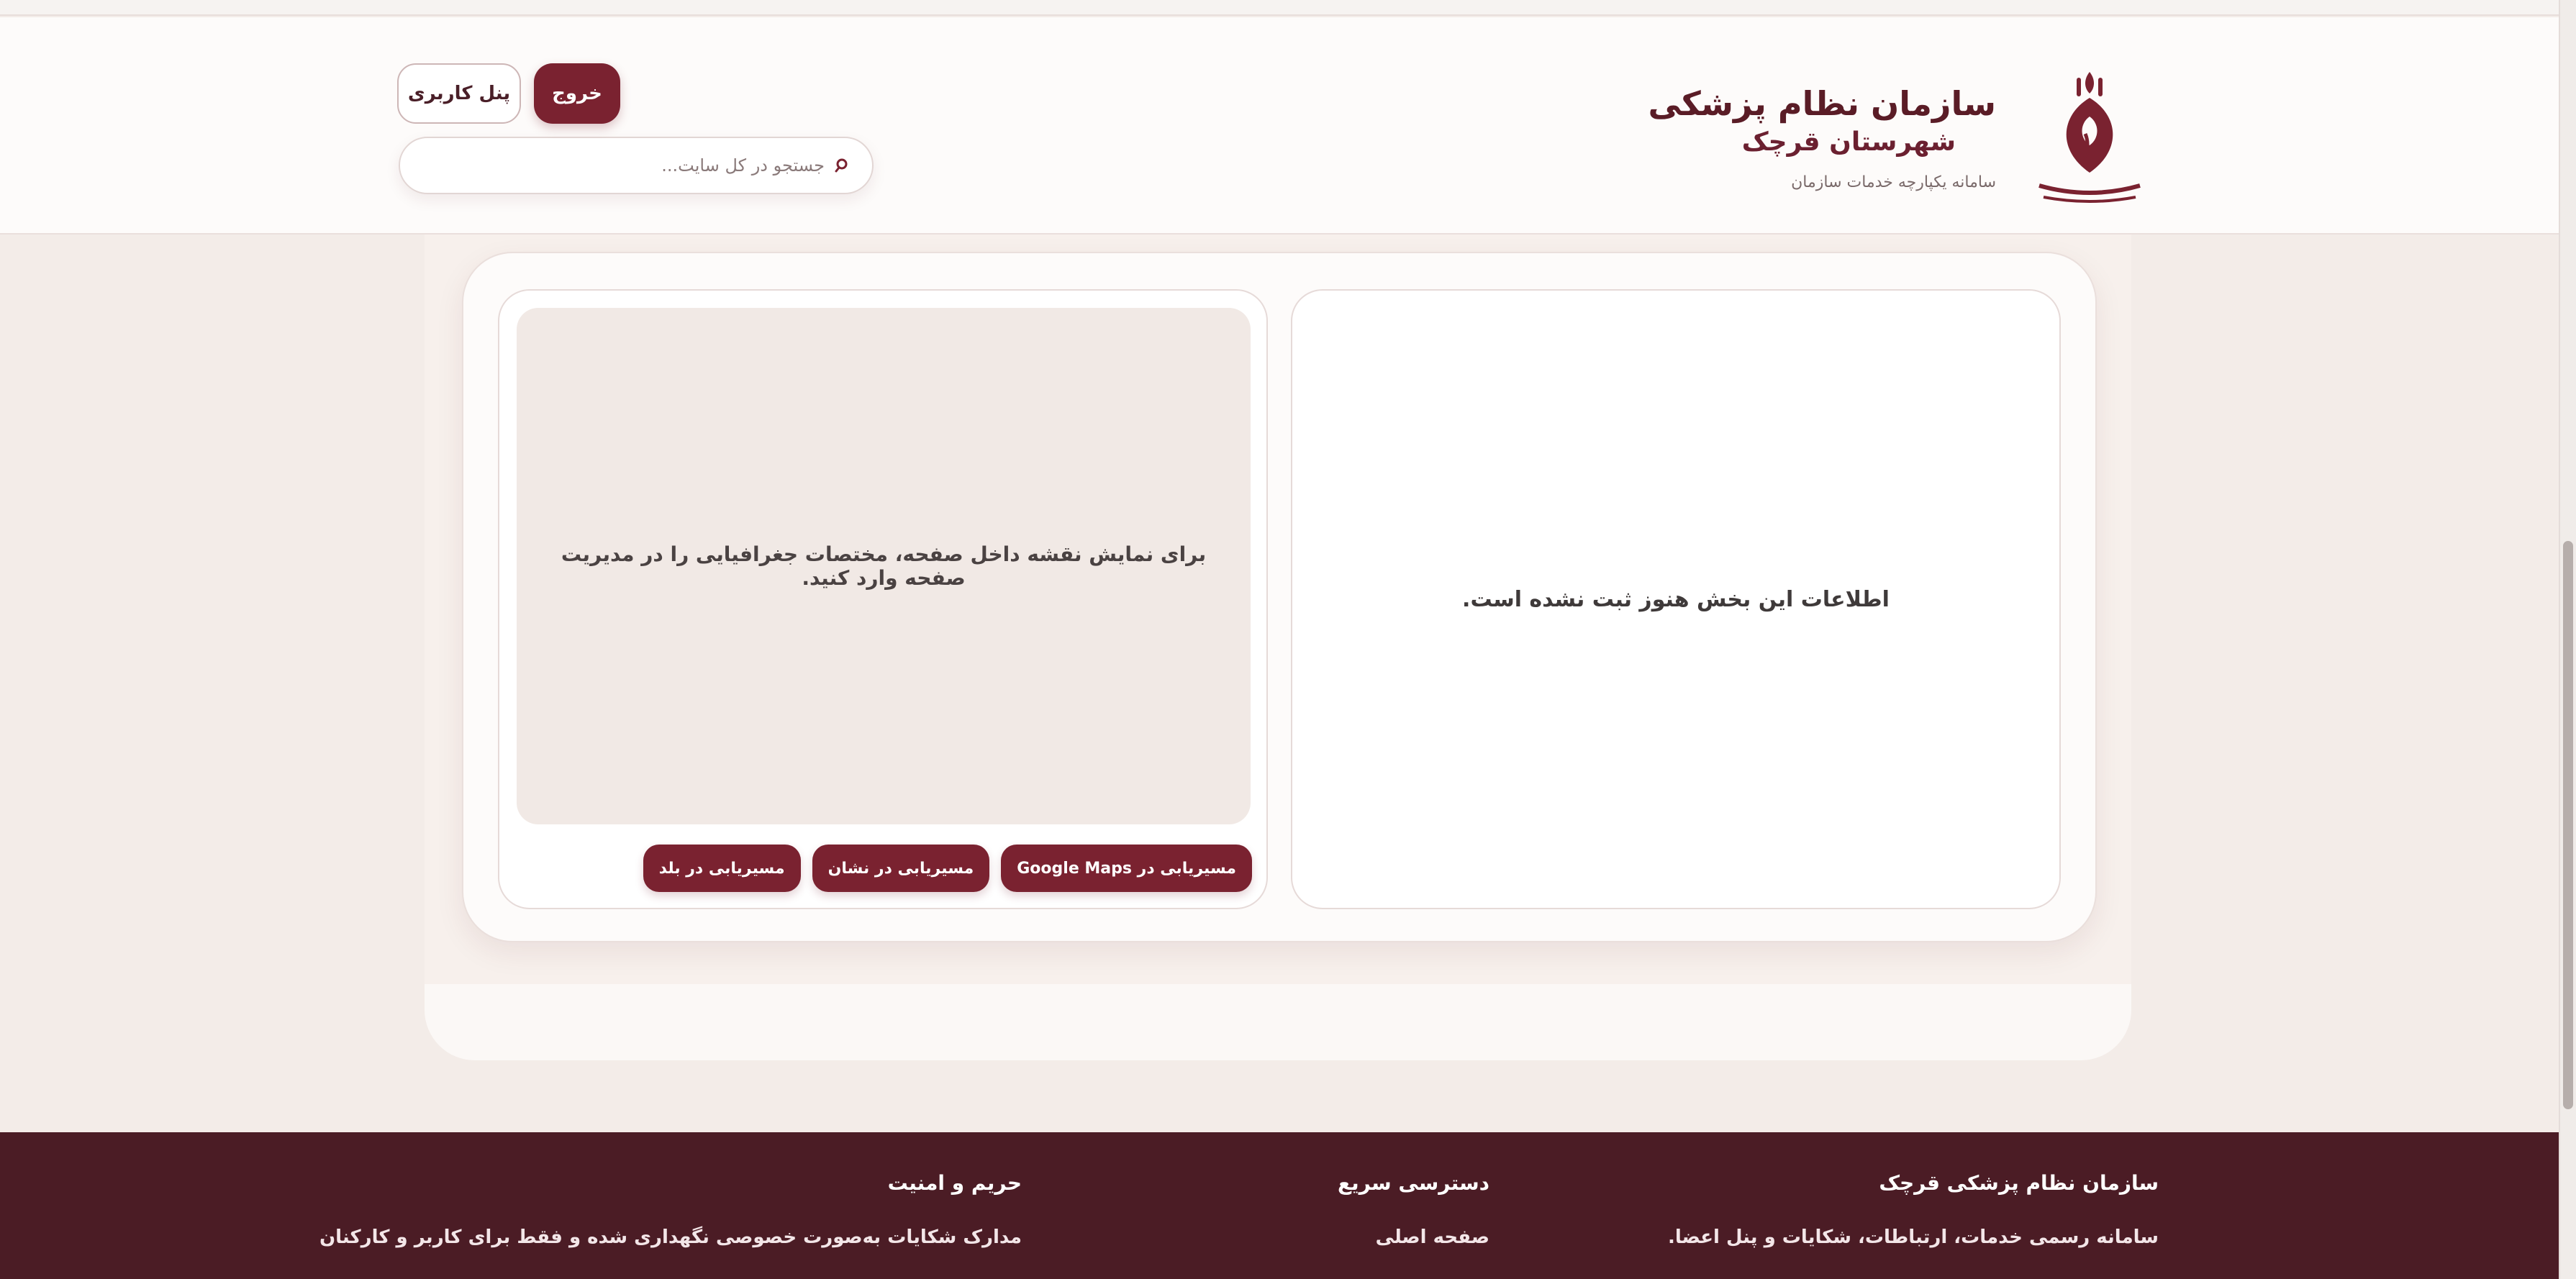  I want to click on footer-quick-heading: دسترسی سریع, so click(1413, 1183).